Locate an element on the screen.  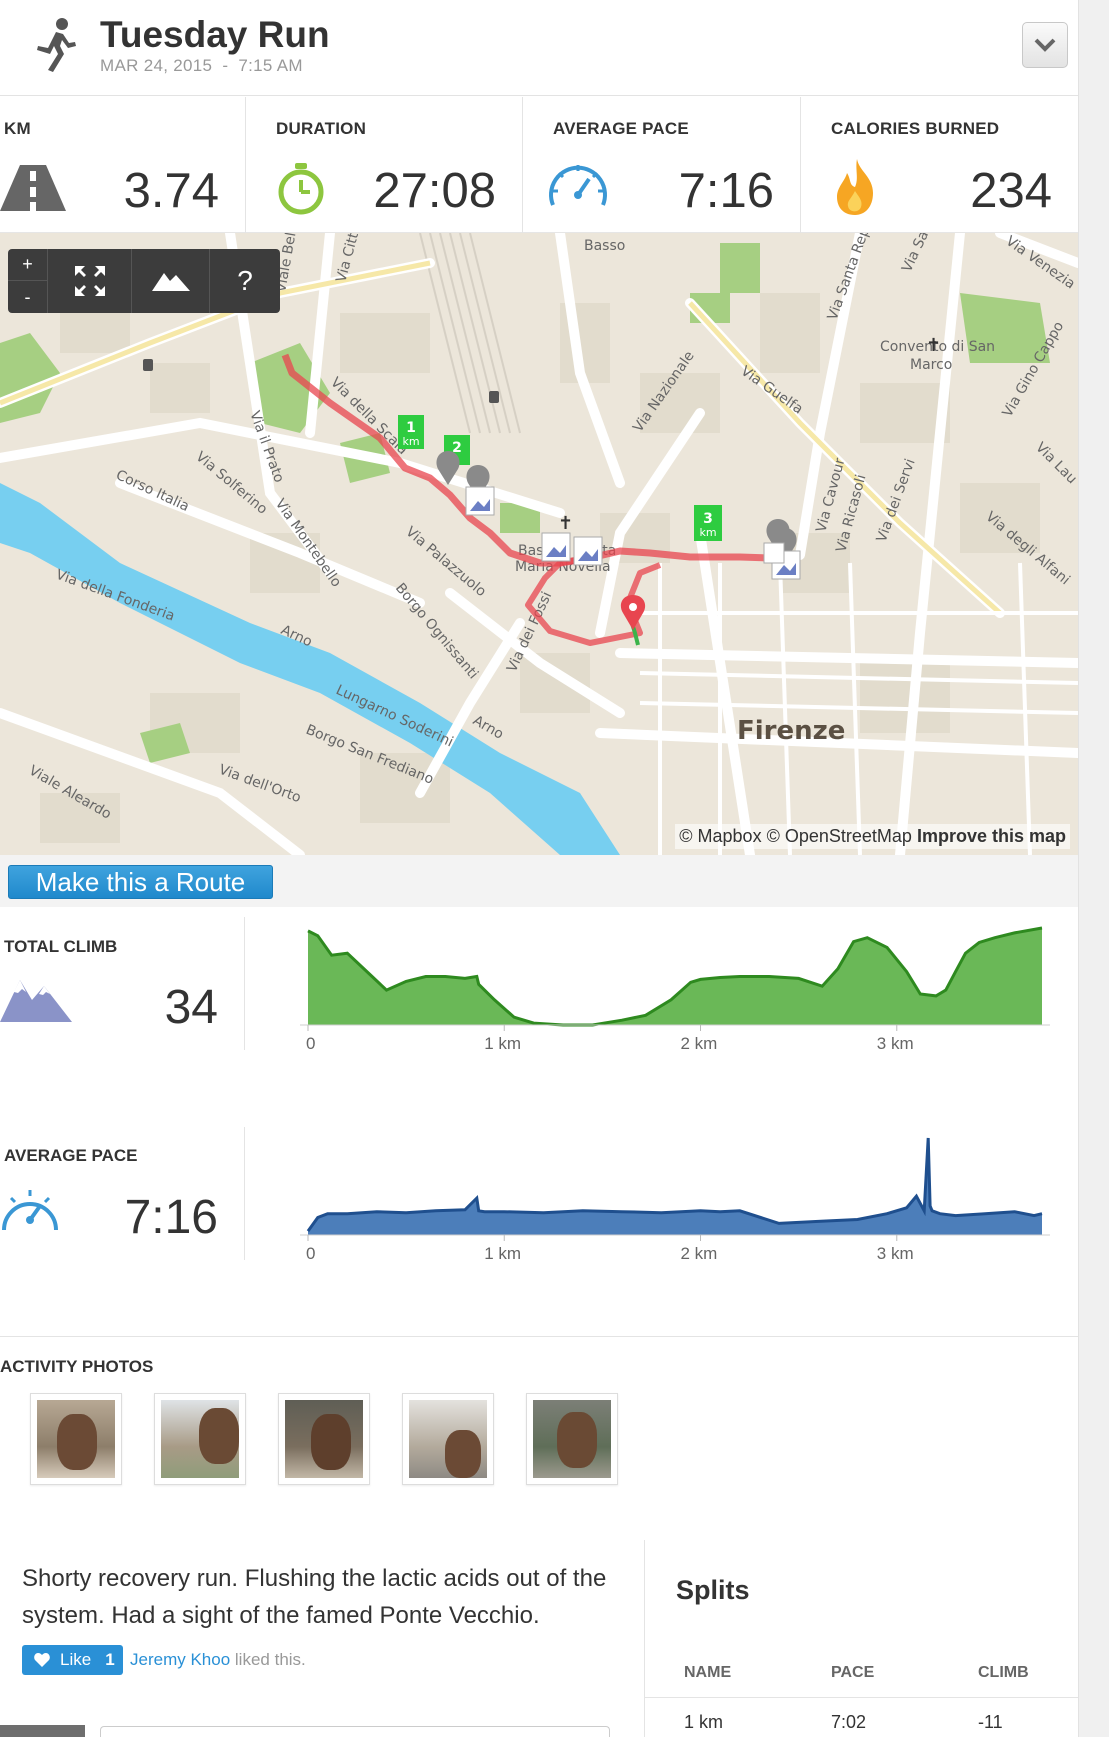
map-label-city: Firenze is located at coordinates (791, 731).